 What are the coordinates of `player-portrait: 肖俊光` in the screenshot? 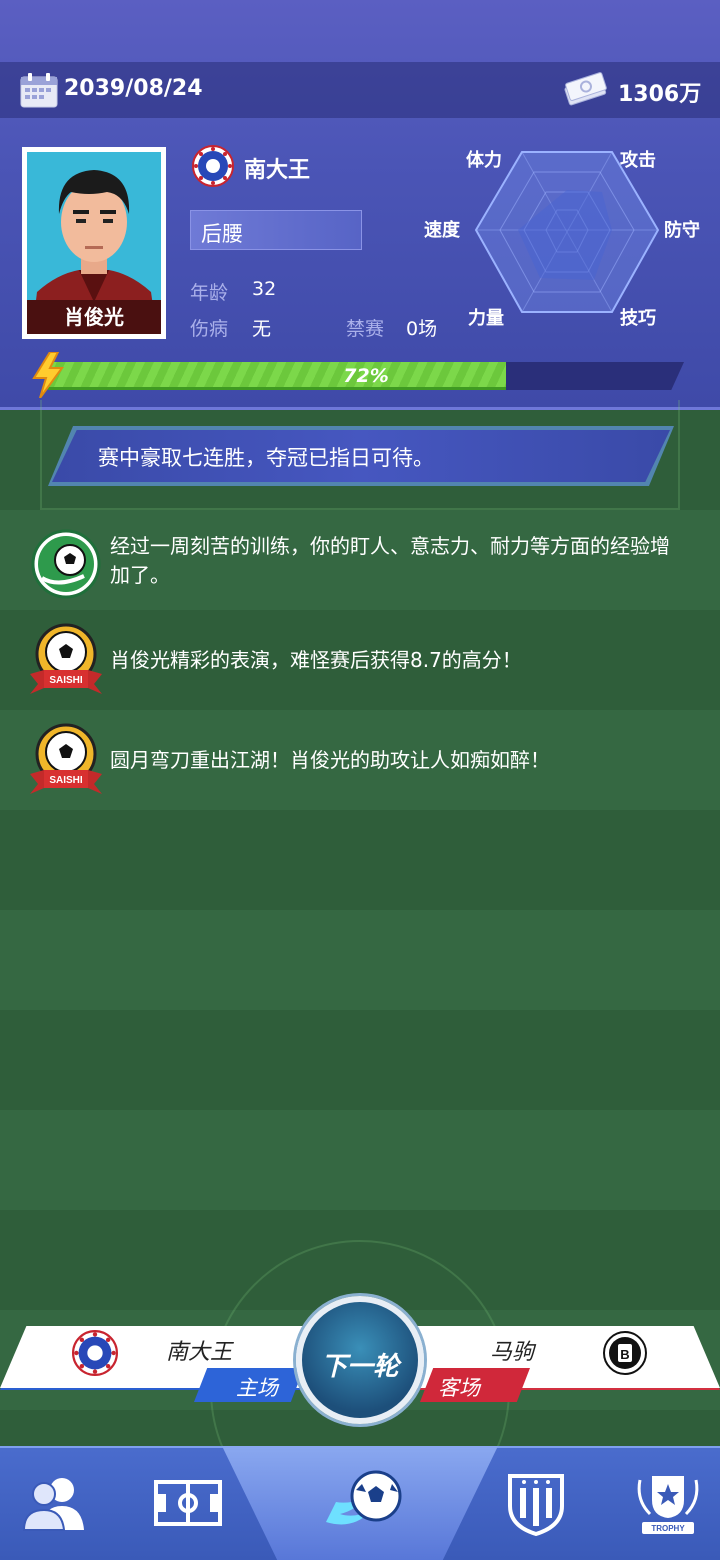 It's located at (94, 243).